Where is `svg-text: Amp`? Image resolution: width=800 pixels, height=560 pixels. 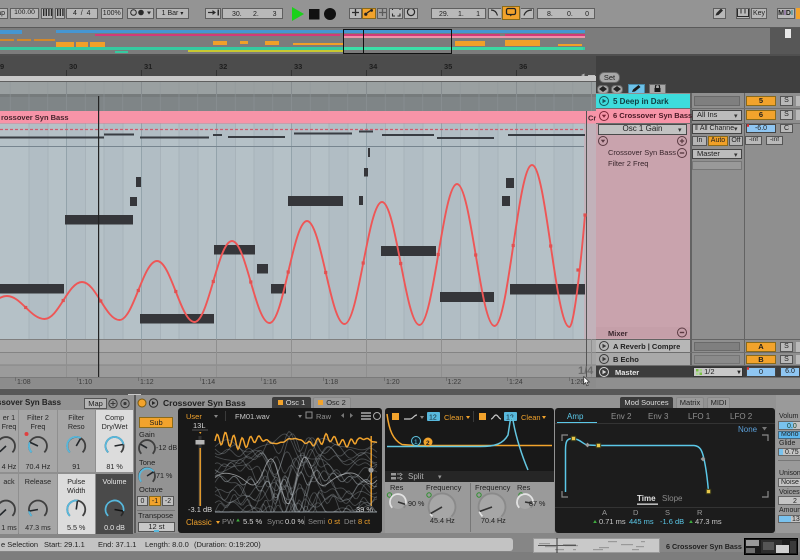
svg-text: Amp is located at coordinates (575, 416).